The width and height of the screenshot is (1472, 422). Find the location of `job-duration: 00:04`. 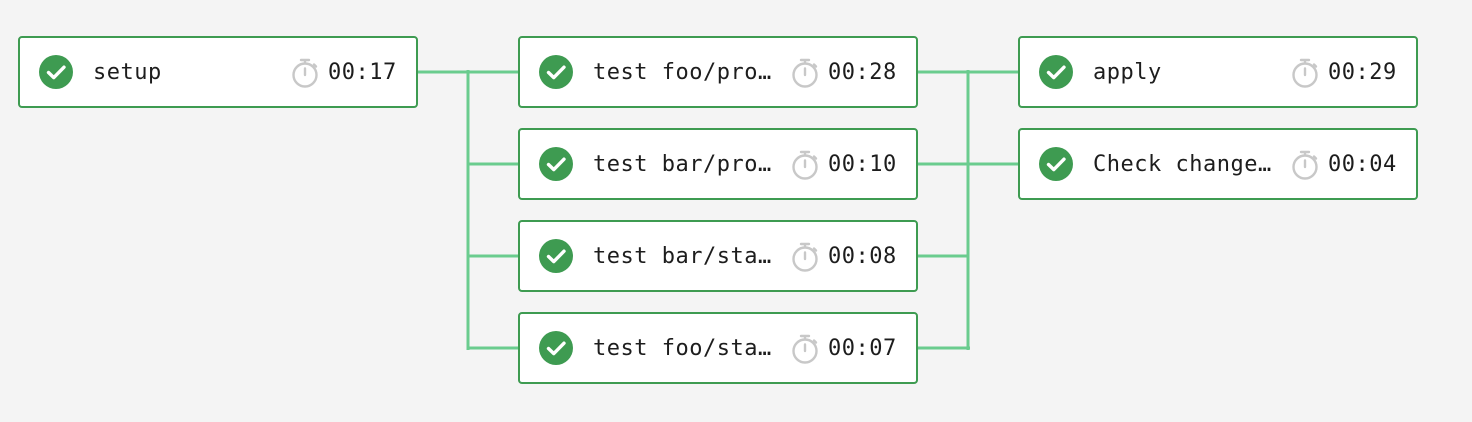

job-duration: 00:04 is located at coordinates (1362, 164).